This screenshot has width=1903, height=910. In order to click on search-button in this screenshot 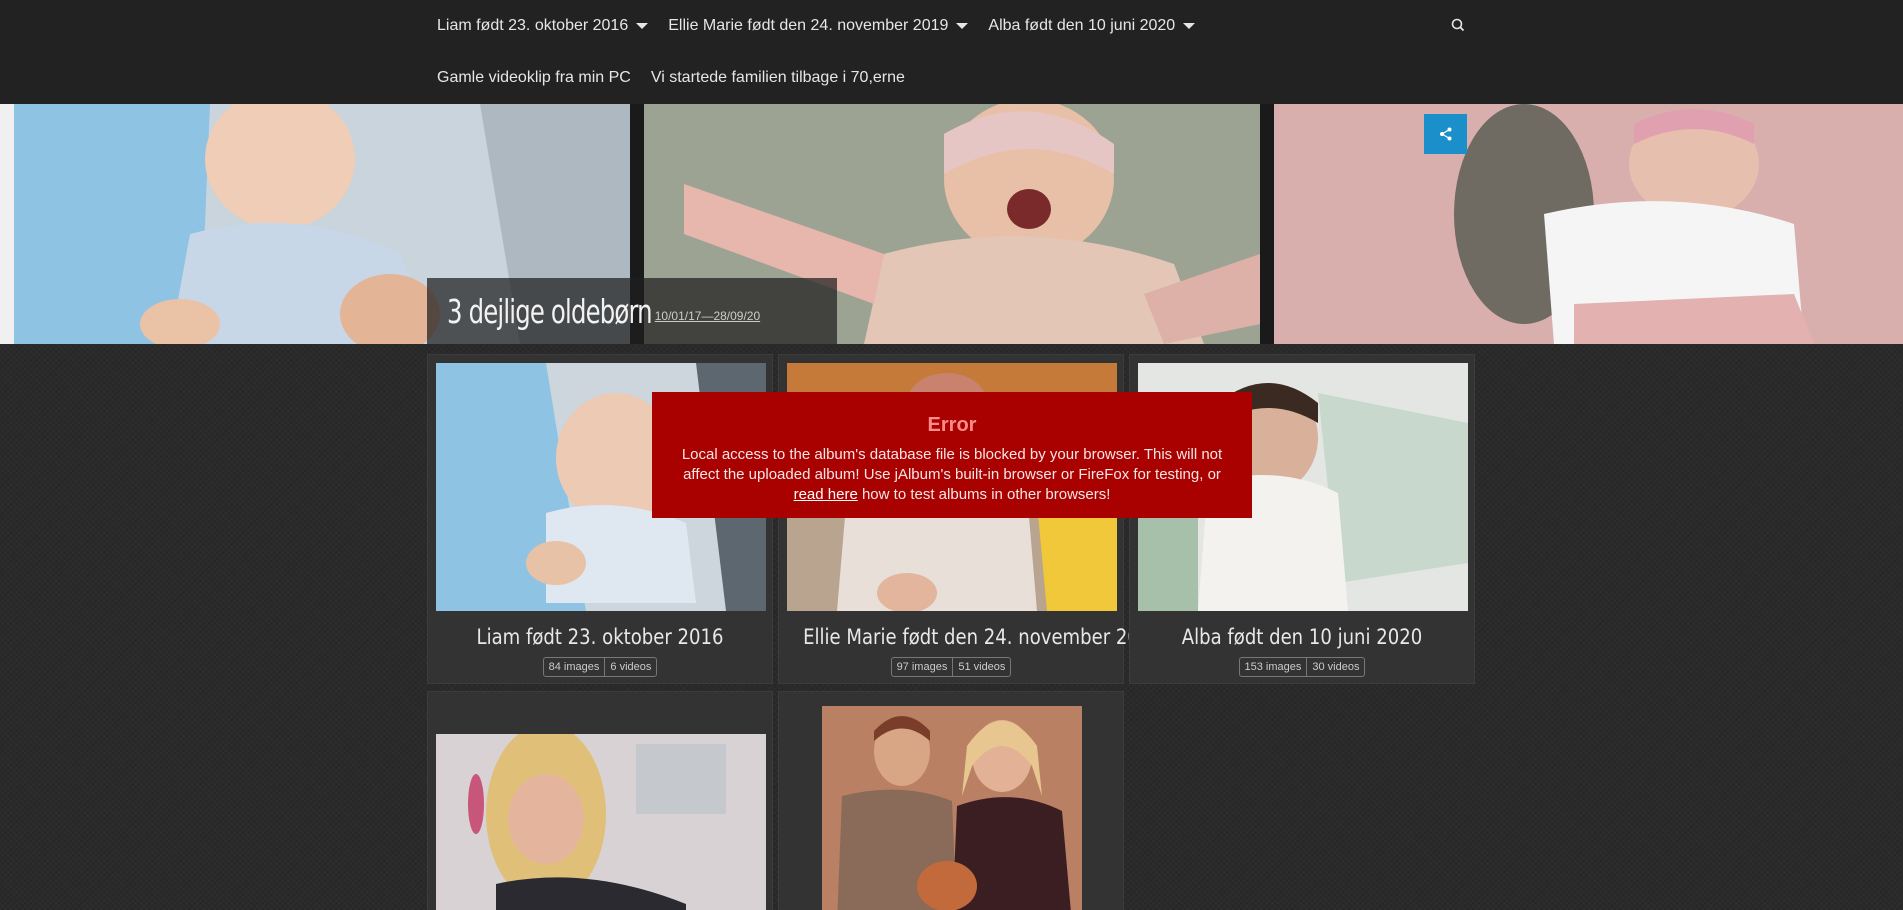, I will do `click(1458, 25)`.